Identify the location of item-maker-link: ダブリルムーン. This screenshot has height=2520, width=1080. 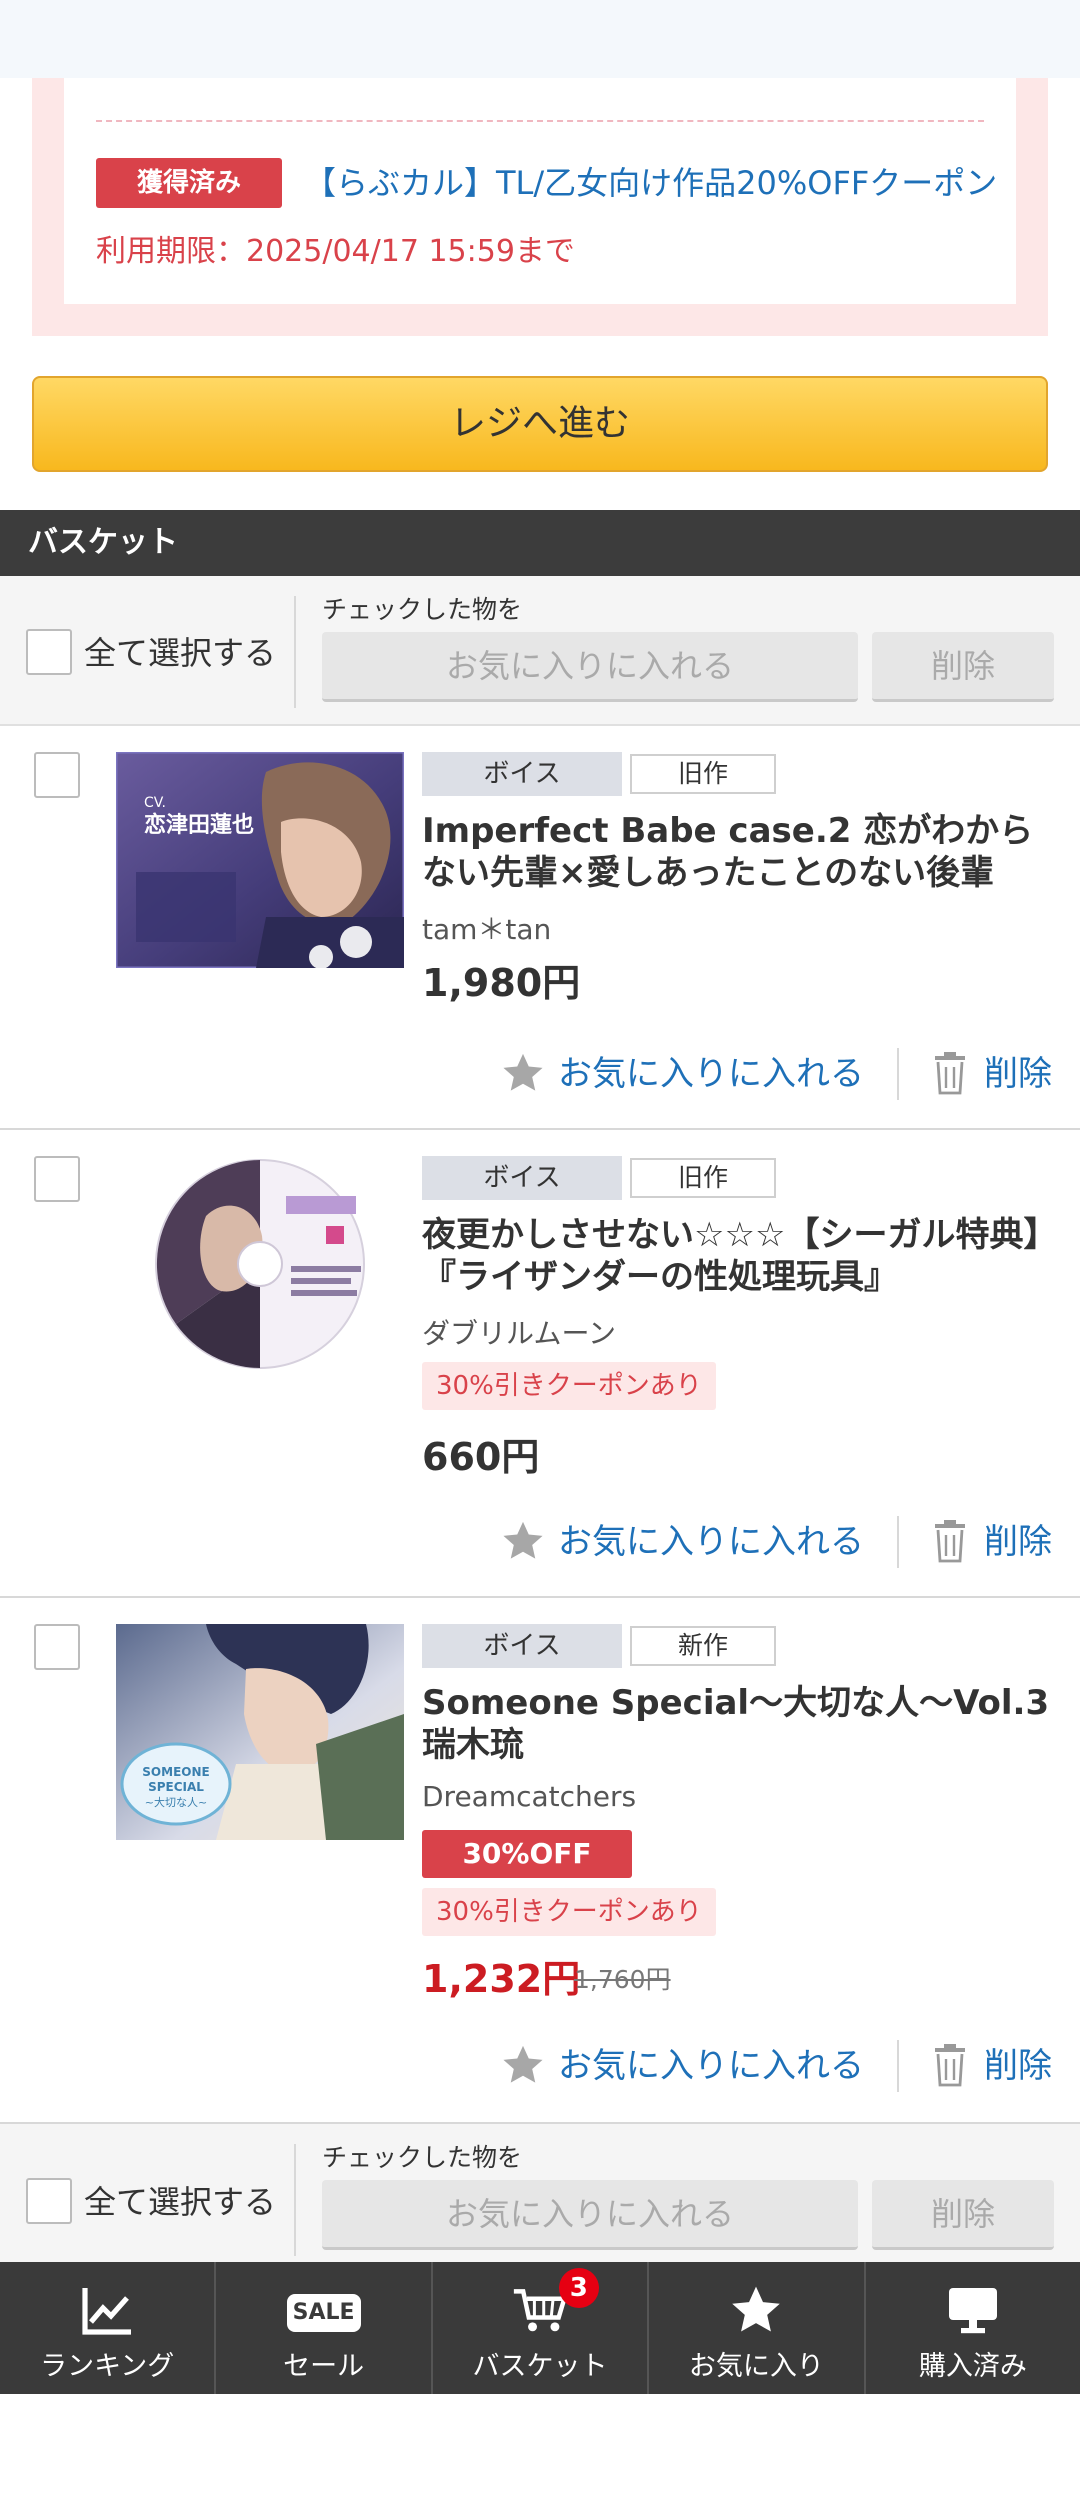
(519, 1332).